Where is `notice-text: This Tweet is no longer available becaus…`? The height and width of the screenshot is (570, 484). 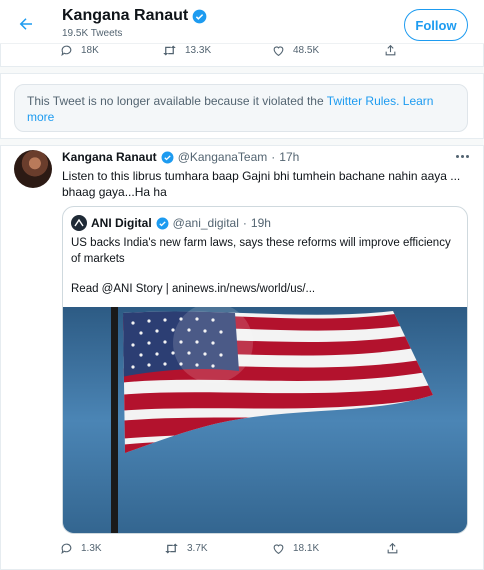
notice-text: This Tweet is no longer available becaus… is located at coordinates (177, 101).